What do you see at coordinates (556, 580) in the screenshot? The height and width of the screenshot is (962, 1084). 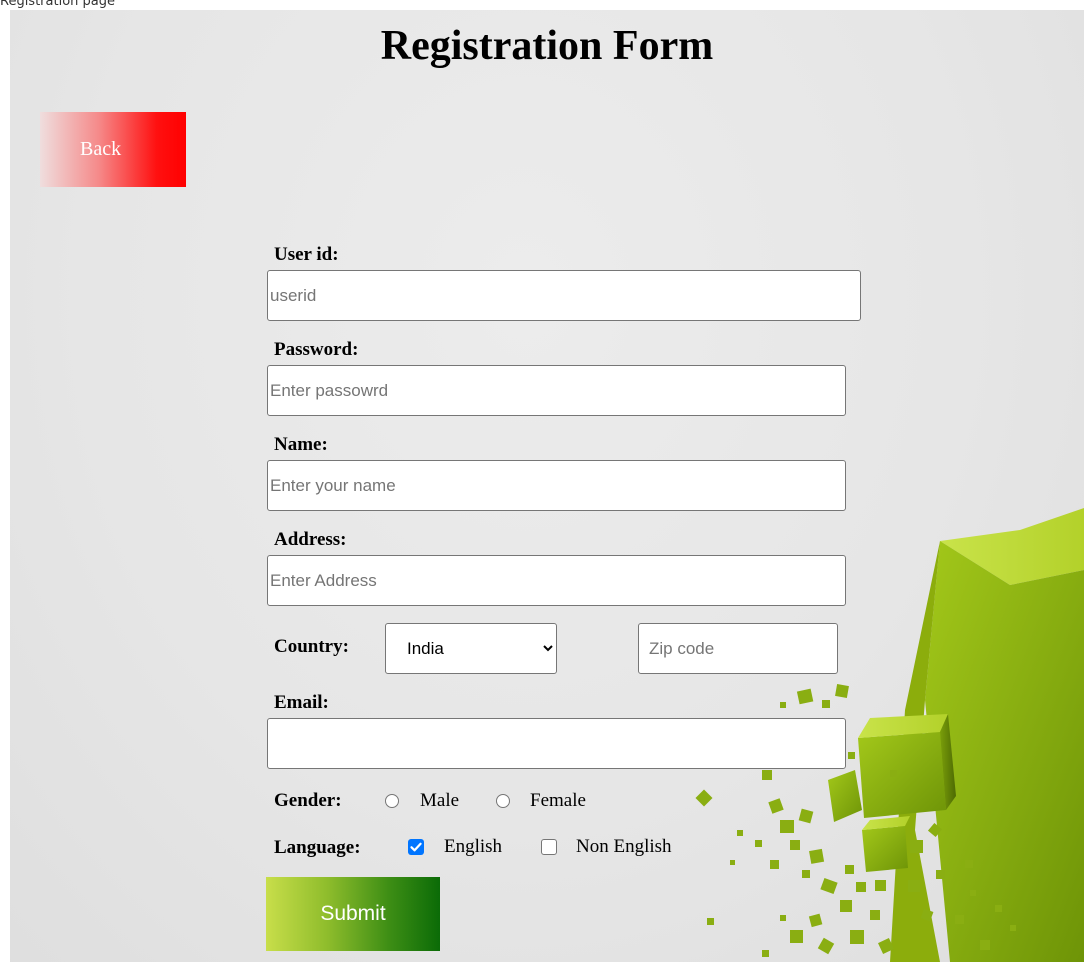 I see `address-input` at bounding box center [556, 580].